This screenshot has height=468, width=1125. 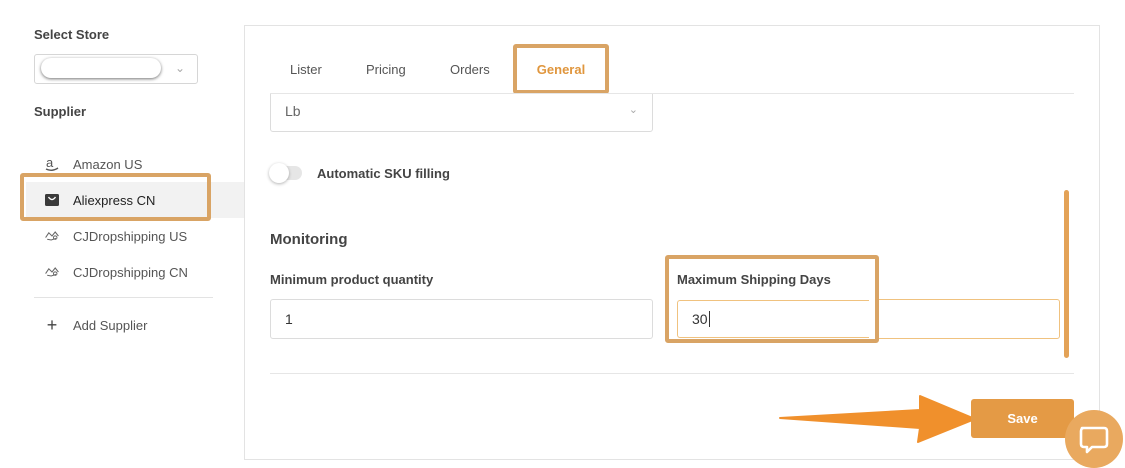 I want to click on store-select: ⌄, so click(x=116, y=69).